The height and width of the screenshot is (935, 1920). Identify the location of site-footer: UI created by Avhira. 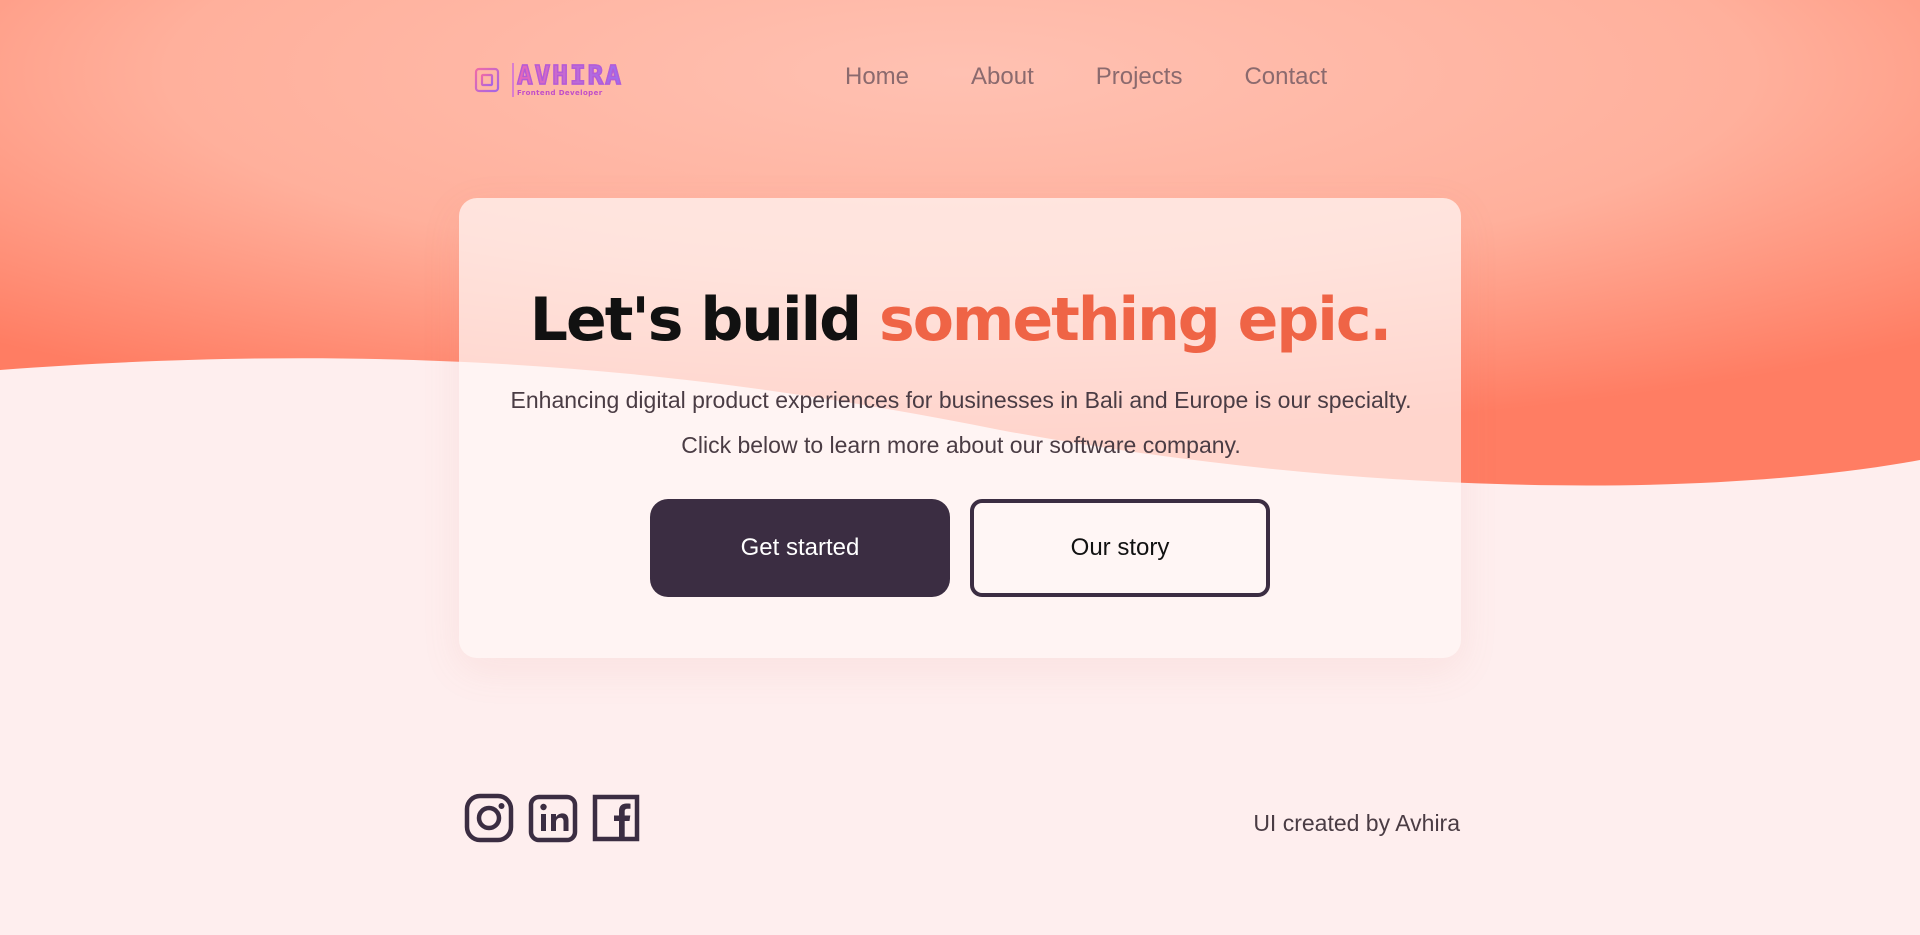
(960, 820).